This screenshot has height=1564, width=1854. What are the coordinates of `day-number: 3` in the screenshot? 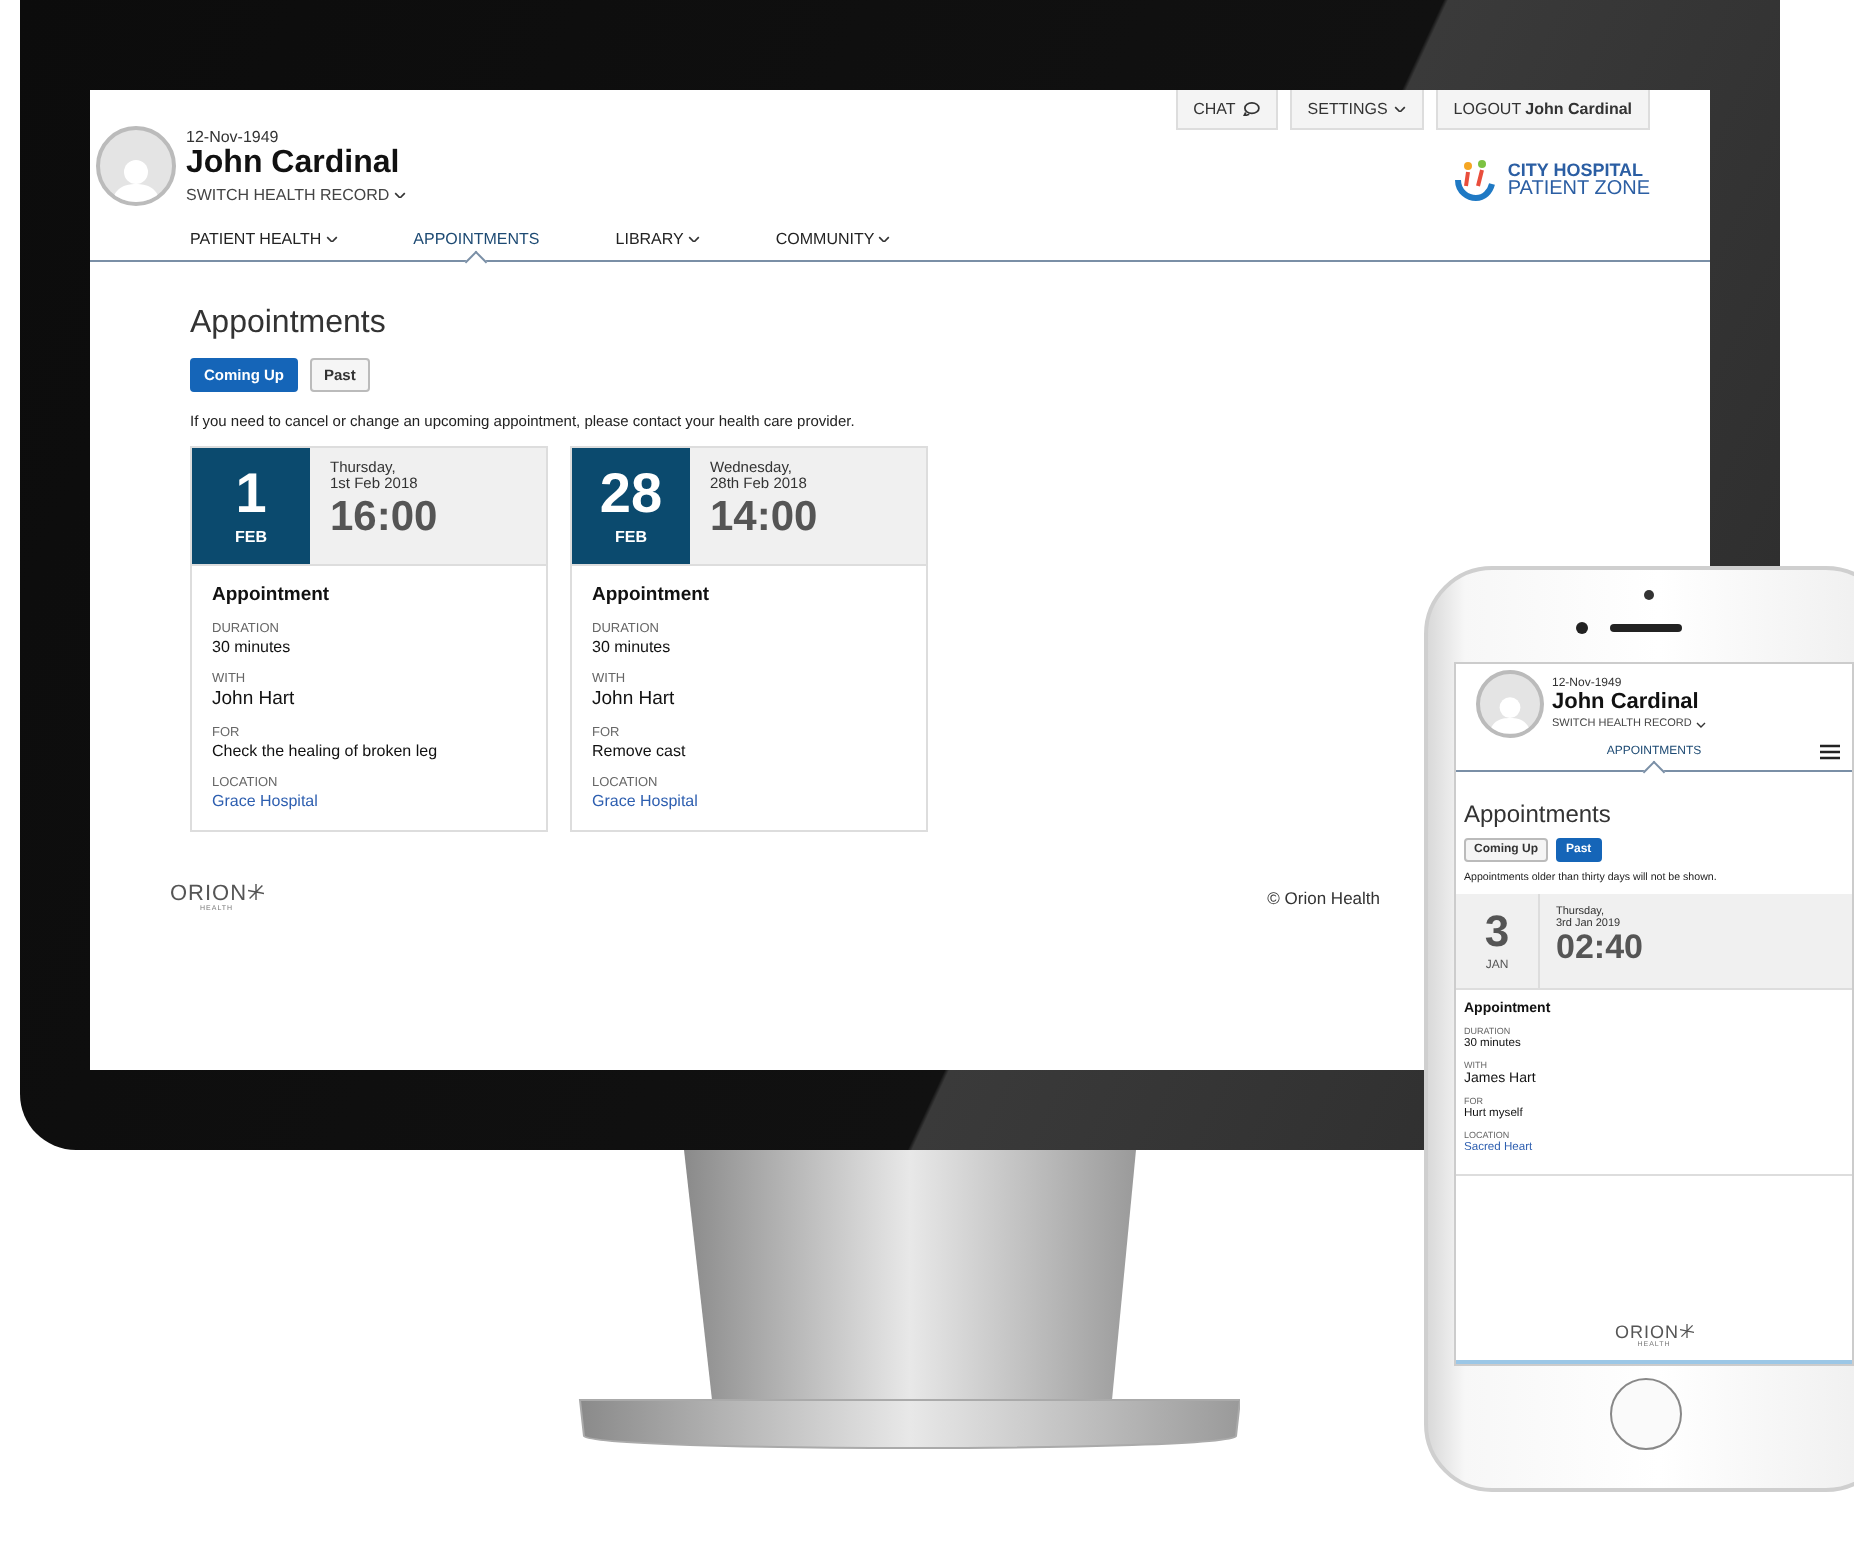 It's located at (1497, 932).